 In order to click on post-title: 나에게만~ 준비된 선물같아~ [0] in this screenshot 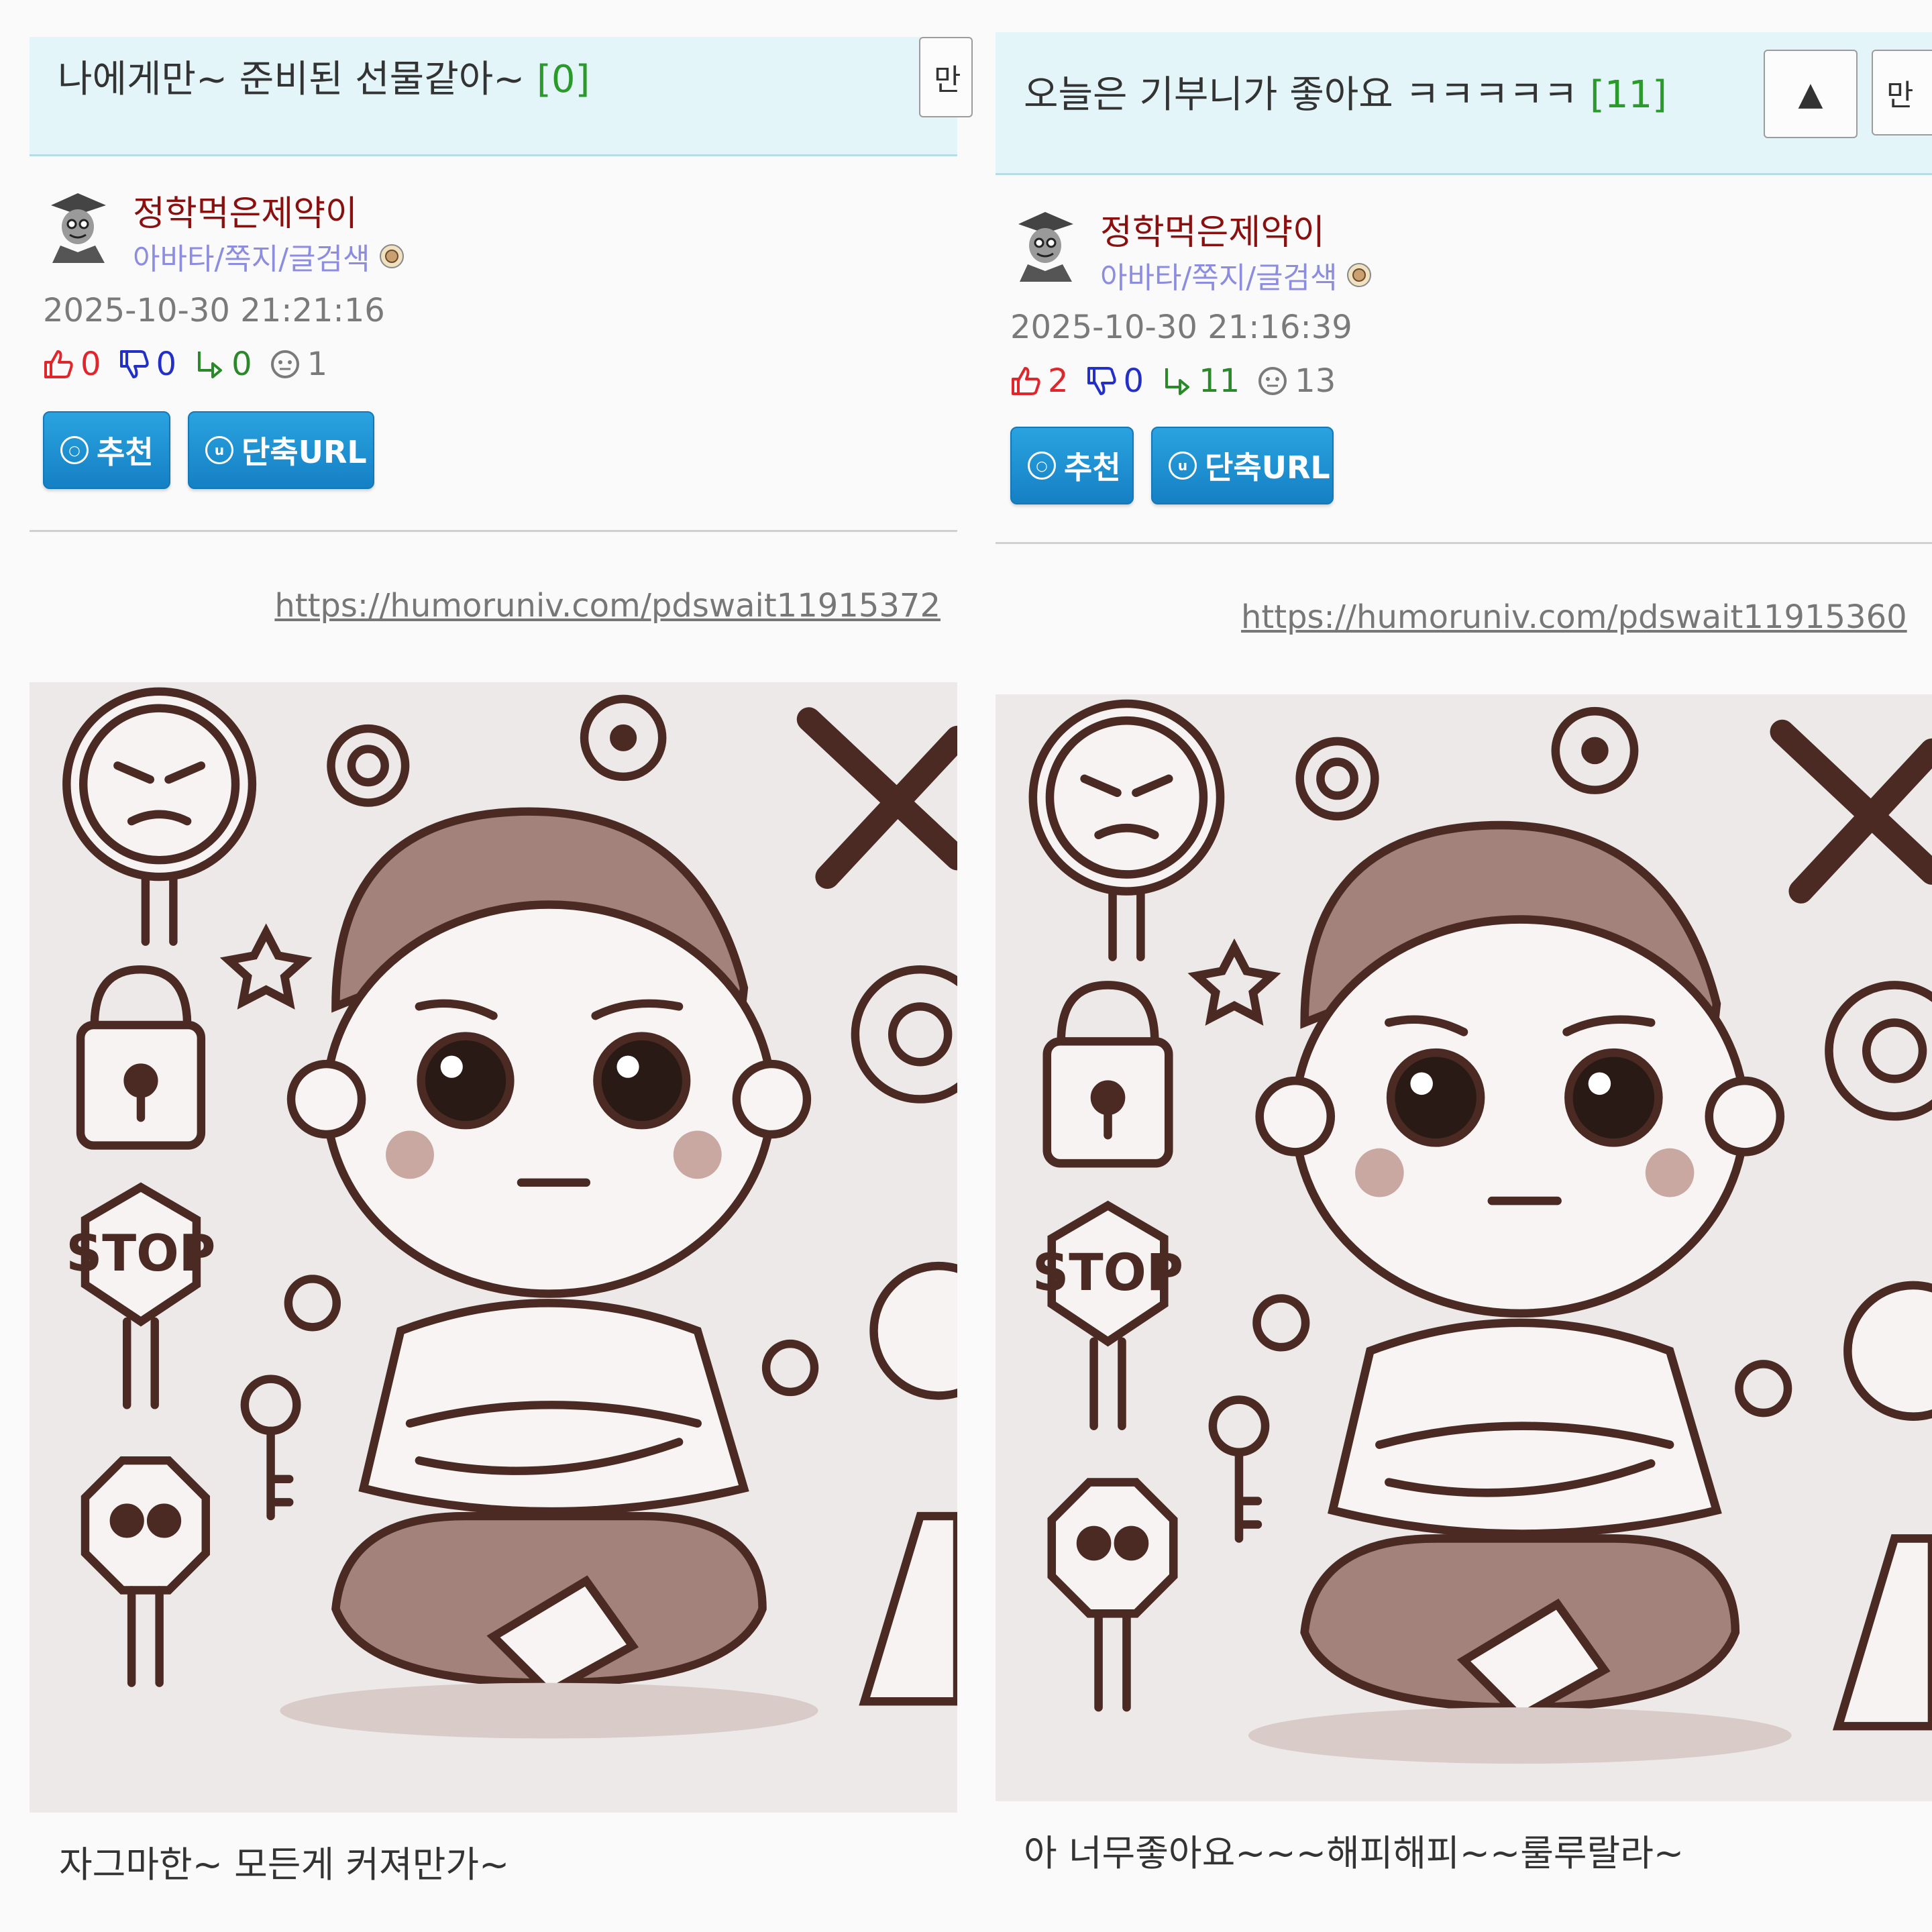, I will do `click(324, 76)`.